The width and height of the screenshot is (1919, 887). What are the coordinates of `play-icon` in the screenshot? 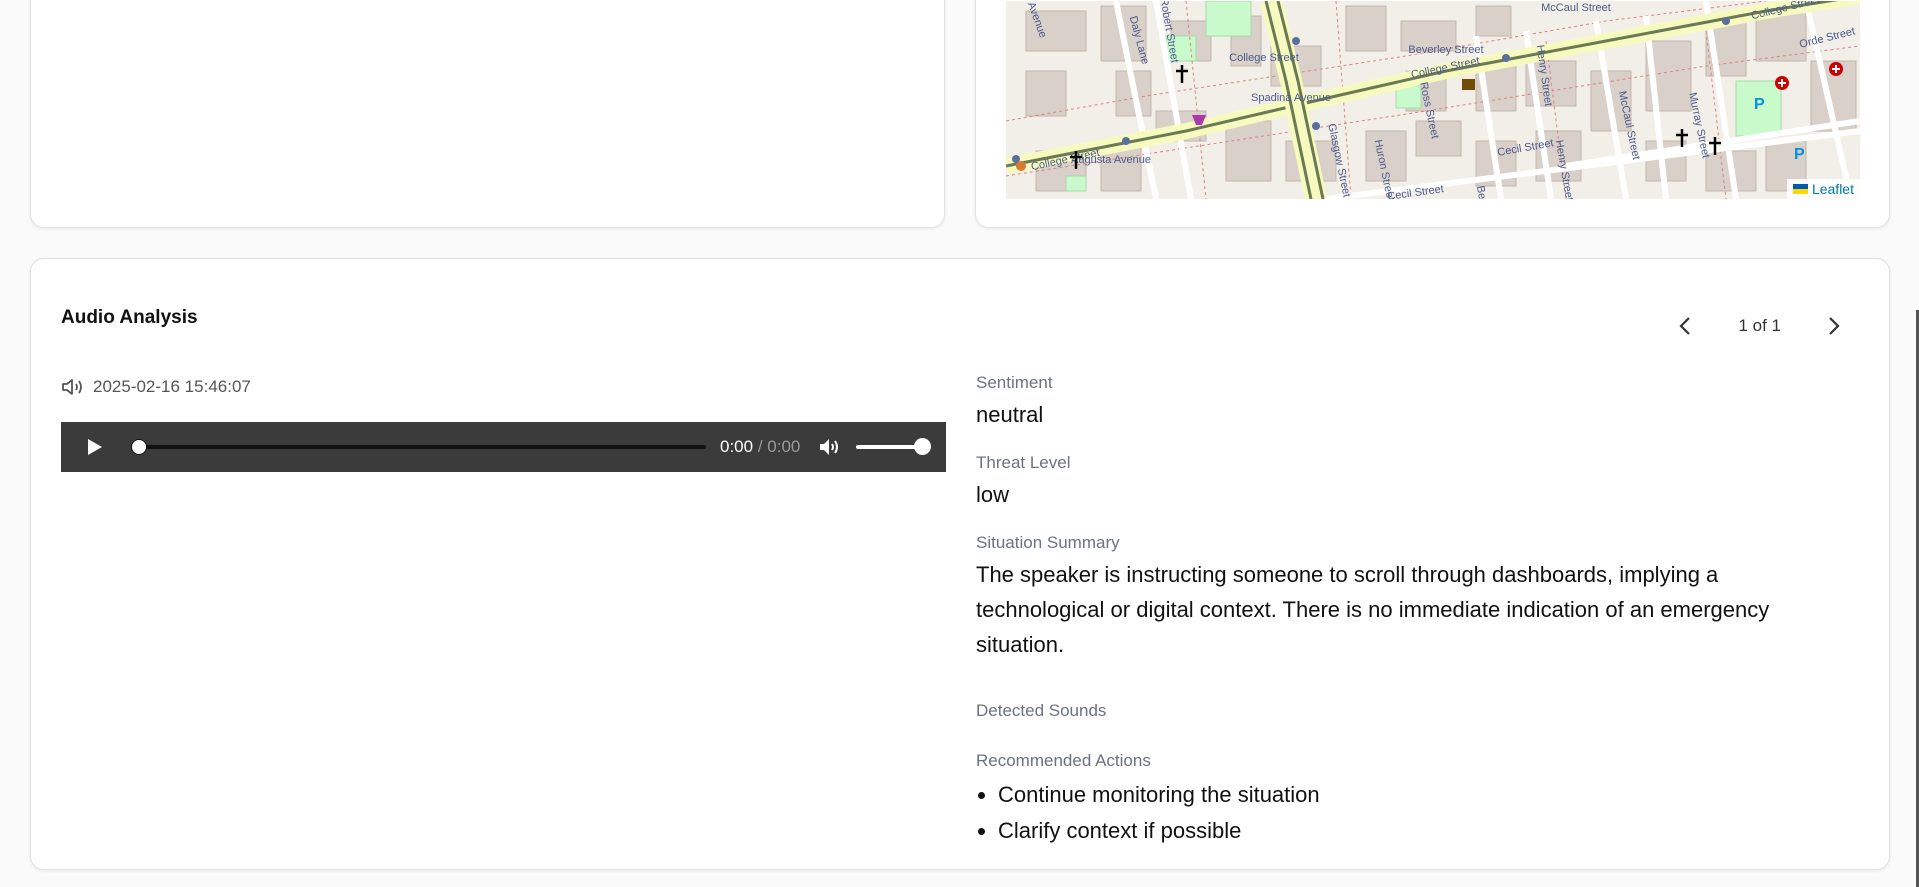 It's located at (95, 447).